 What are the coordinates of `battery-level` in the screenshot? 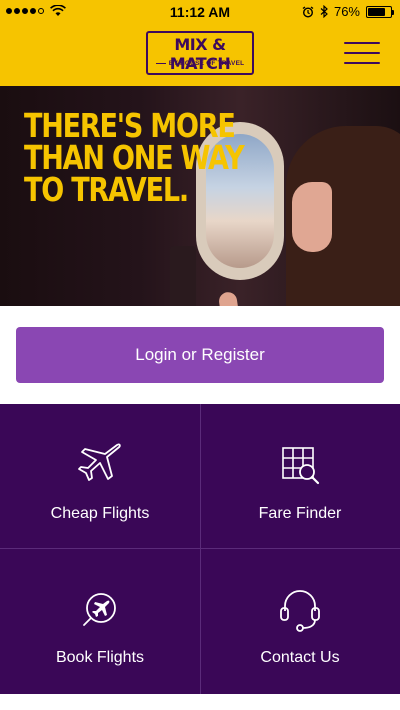 It's located at (376, 11).